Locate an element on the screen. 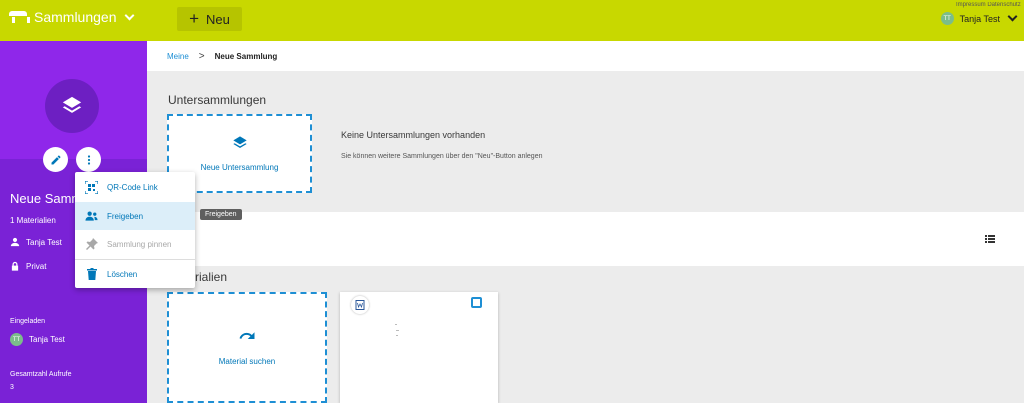  empty-subcollections-title: Keine Untersammlungen vorhanden is located at coordinates (413, 135).